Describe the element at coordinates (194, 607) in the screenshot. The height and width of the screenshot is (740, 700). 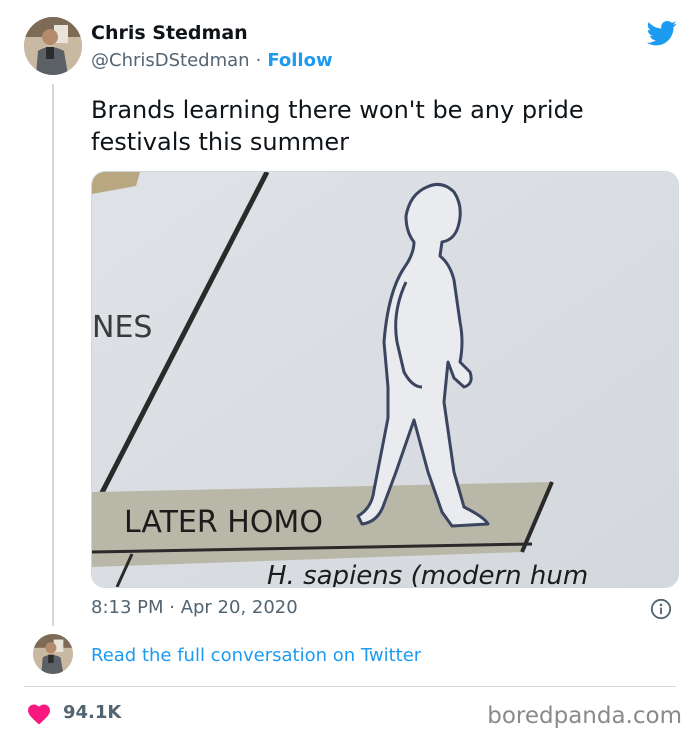
I see `tweet-timestamp: 8:13 PM · Apr 20, 2020` at that location.